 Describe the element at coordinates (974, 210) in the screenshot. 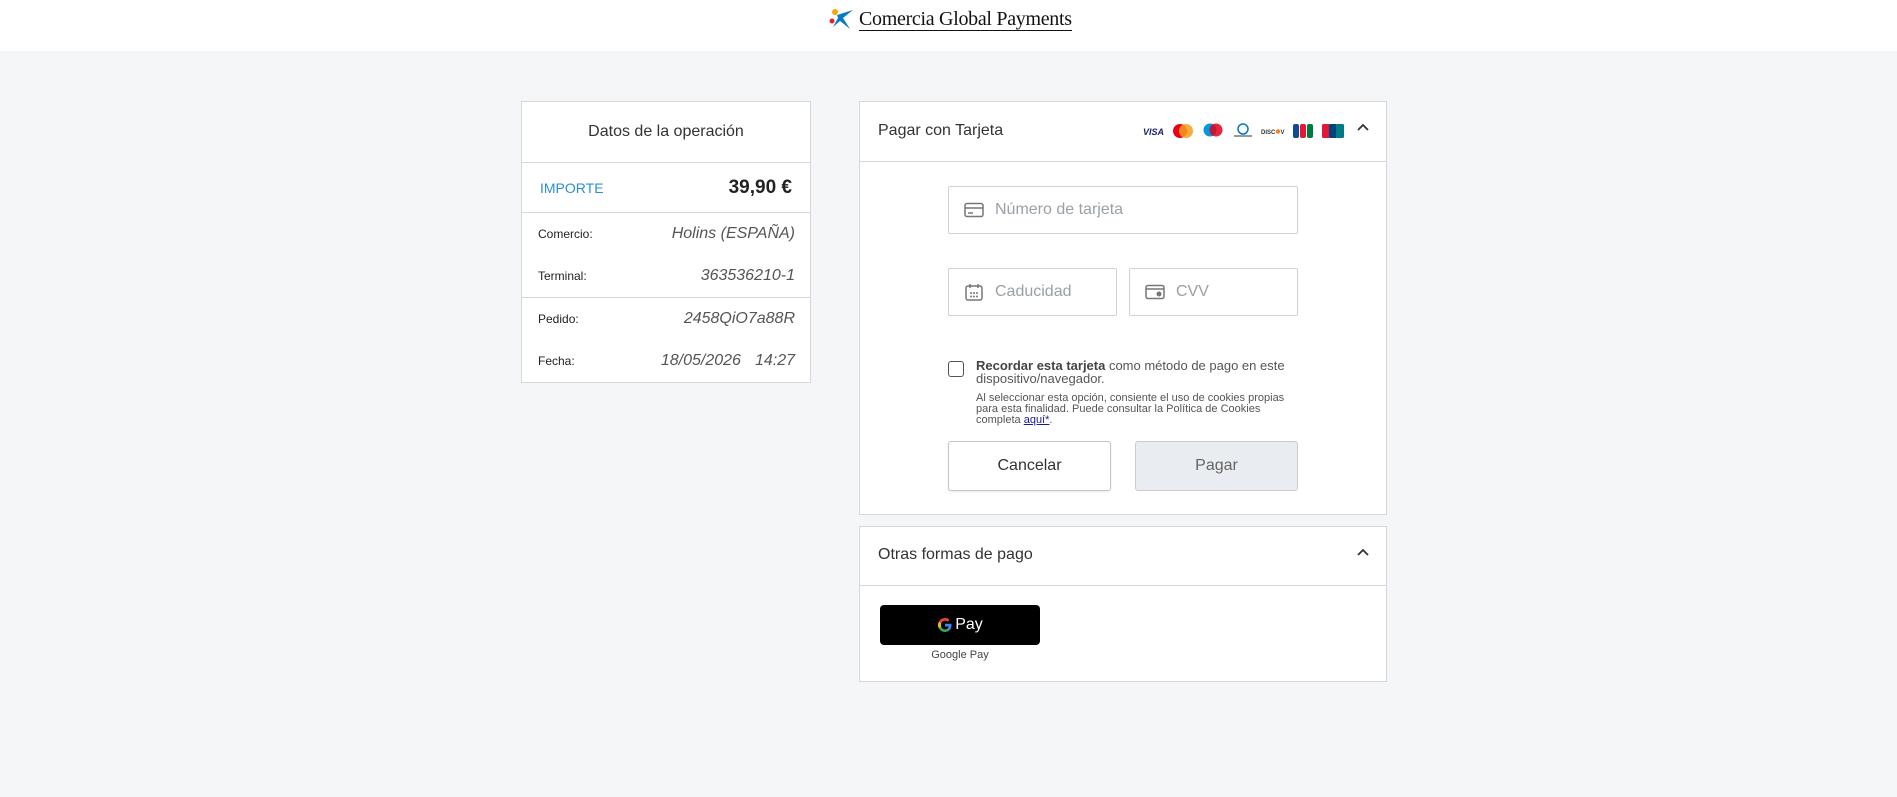

I see `credit-card-icon` at that location.